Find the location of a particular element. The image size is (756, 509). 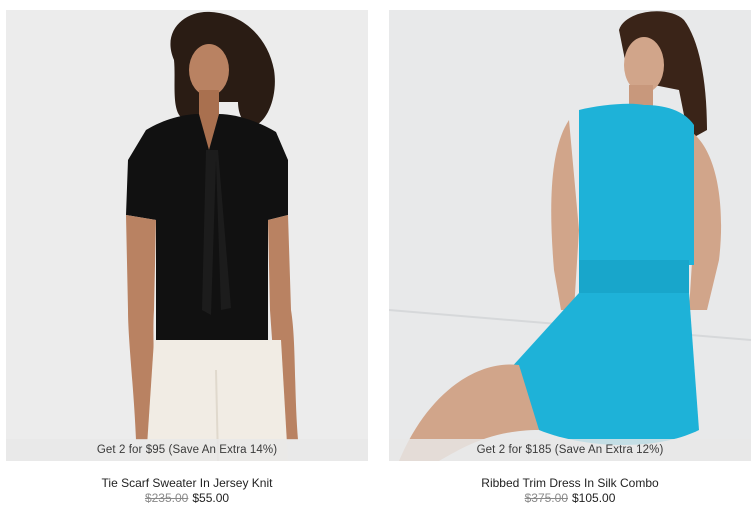

promo-banner: Get 2 for $95 (Save An Extra 14%) is located at coordinates (187, 450).